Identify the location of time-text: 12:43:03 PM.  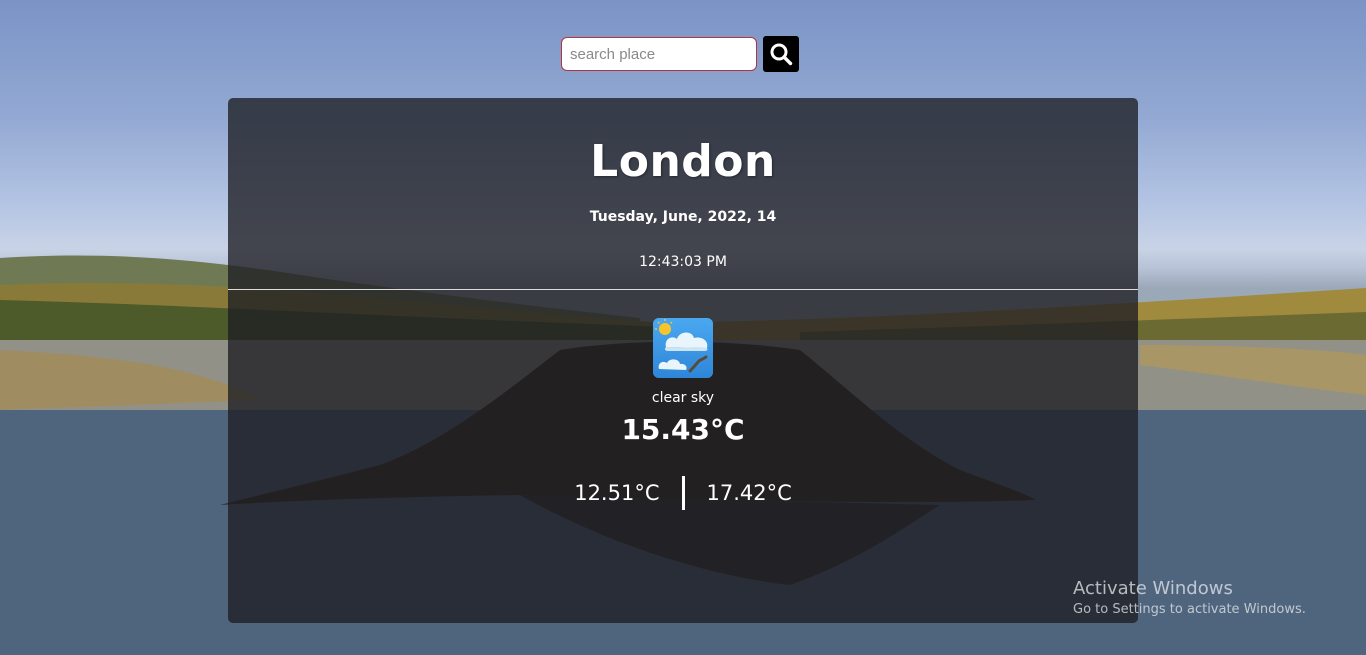
(683, 262).